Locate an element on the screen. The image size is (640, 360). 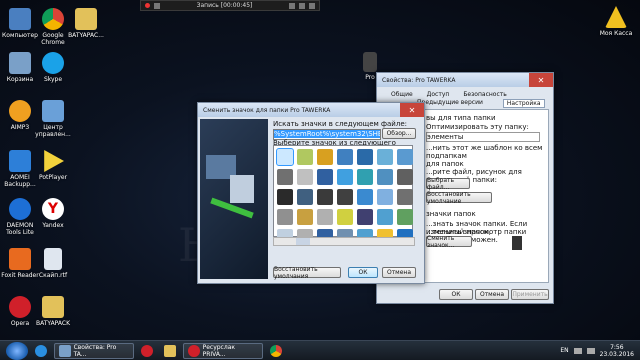
control-panel-icon is located at coordinates (53, 111).